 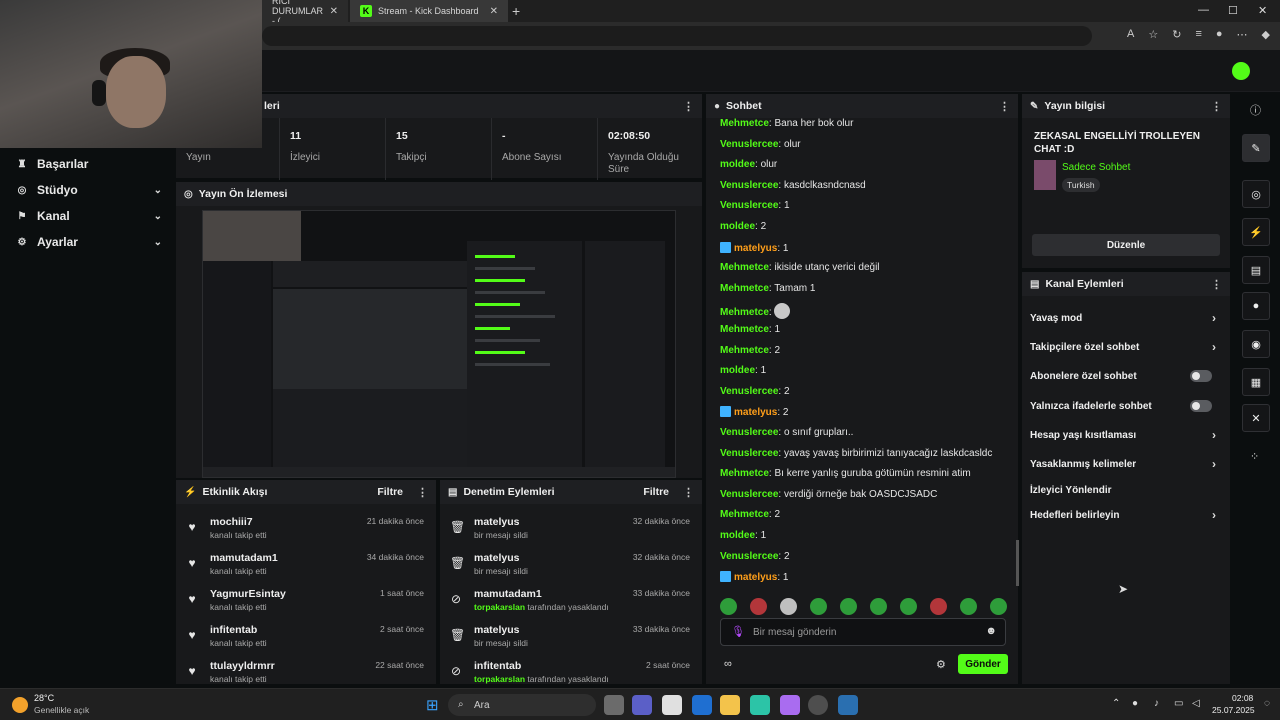 What do you see at coordinates (728, 664) in the screenshot?
I see `infinity-icon: ∞` at bounding box center [728, 664].